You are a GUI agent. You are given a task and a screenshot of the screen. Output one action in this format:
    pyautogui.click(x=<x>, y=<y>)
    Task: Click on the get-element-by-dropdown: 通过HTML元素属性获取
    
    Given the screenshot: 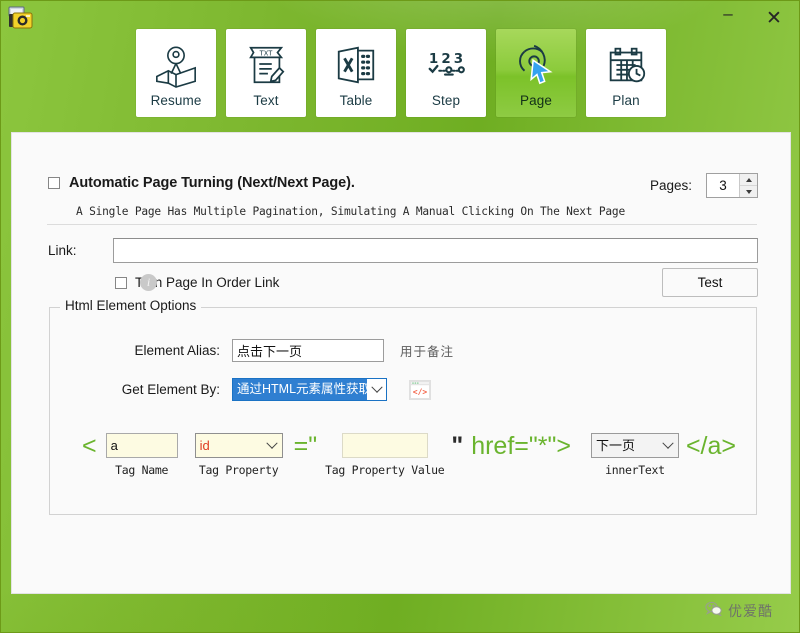 What is the action you would take?
    pyautogui.click(x=309, y=389)
    